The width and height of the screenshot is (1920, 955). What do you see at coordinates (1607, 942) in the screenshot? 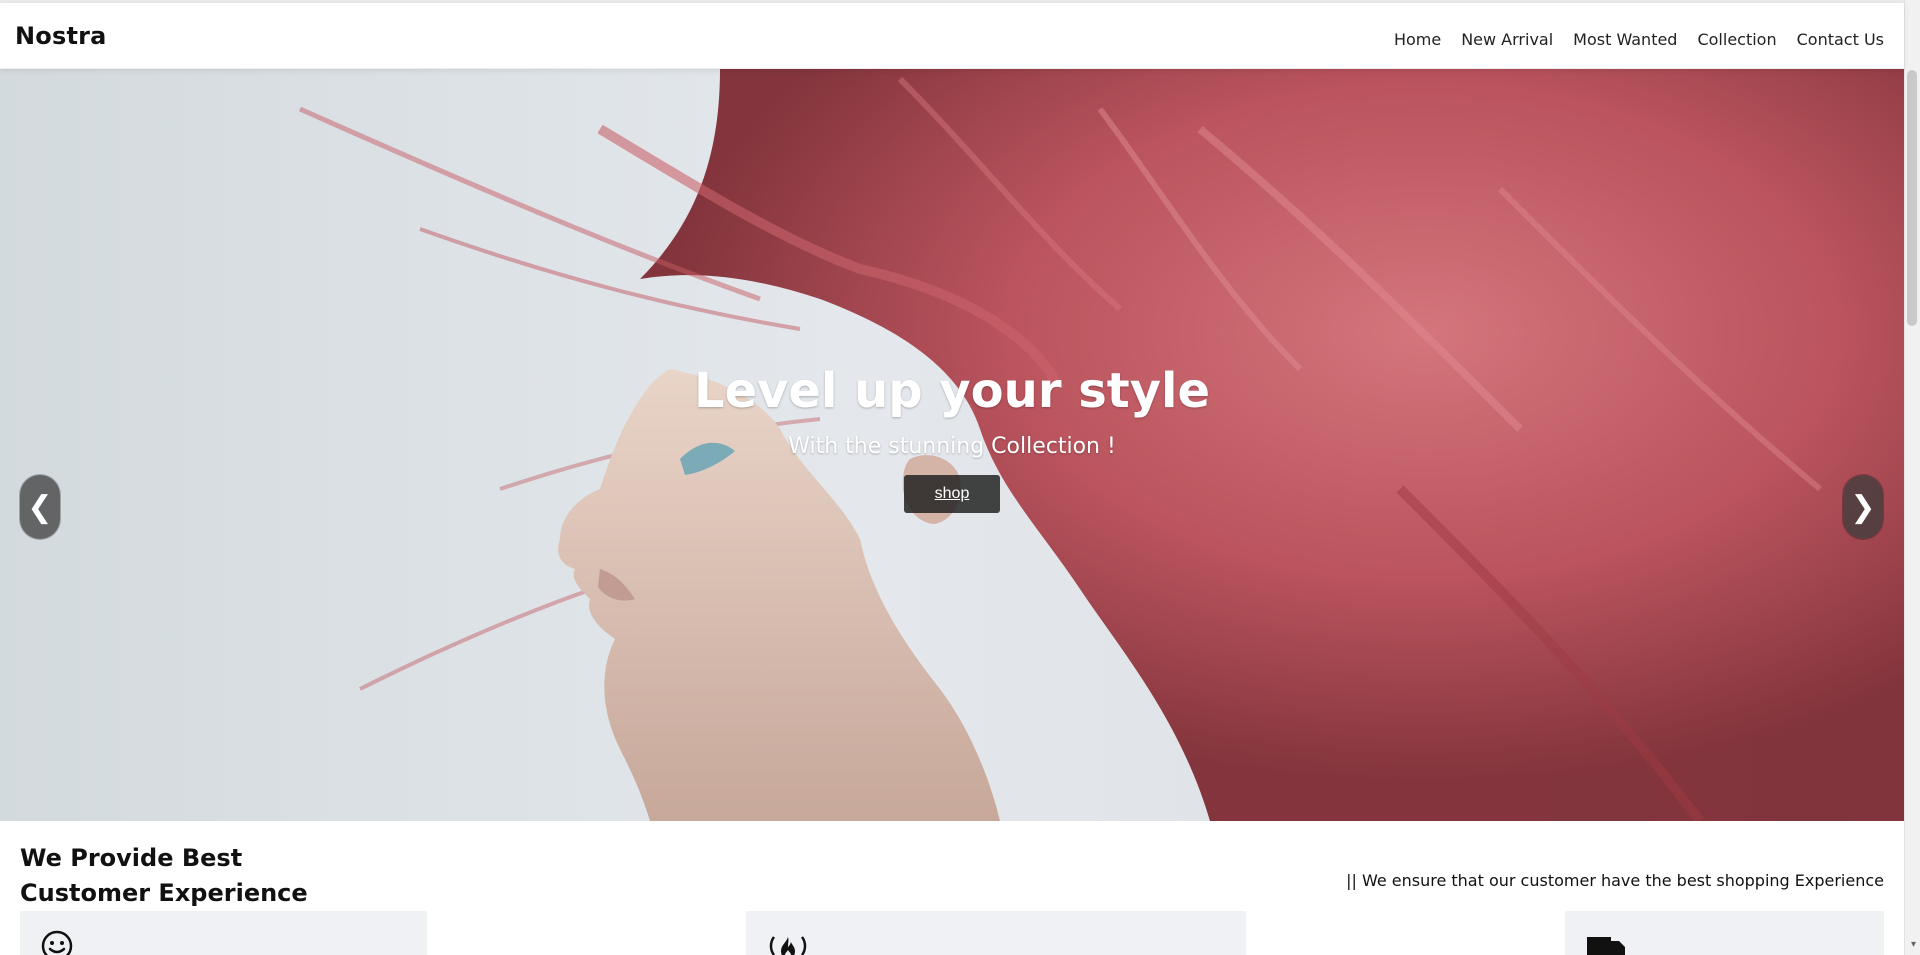
I see `truck-icon` at bounding box center [1607, 942].